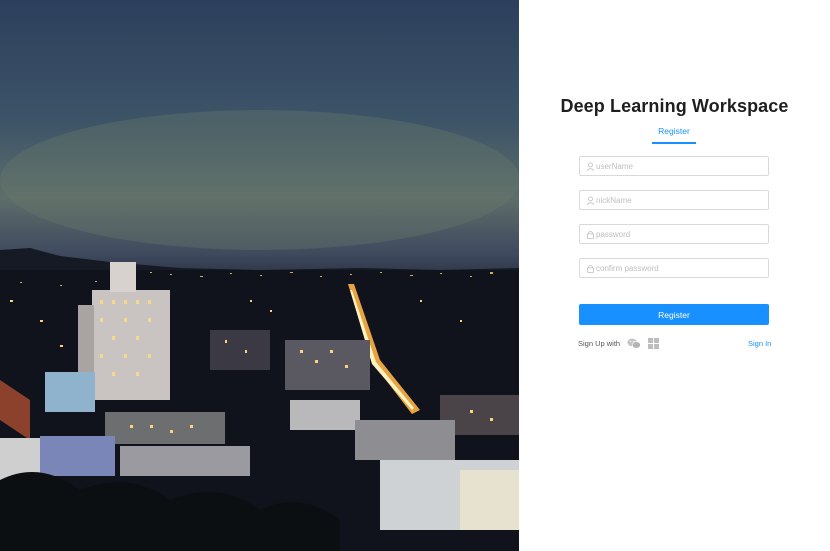 This screenshot has width=830, height=551. What do you see at coordinates (680, 166) in the screenshot?
I see `username-input` at bounding box center [680, 166].